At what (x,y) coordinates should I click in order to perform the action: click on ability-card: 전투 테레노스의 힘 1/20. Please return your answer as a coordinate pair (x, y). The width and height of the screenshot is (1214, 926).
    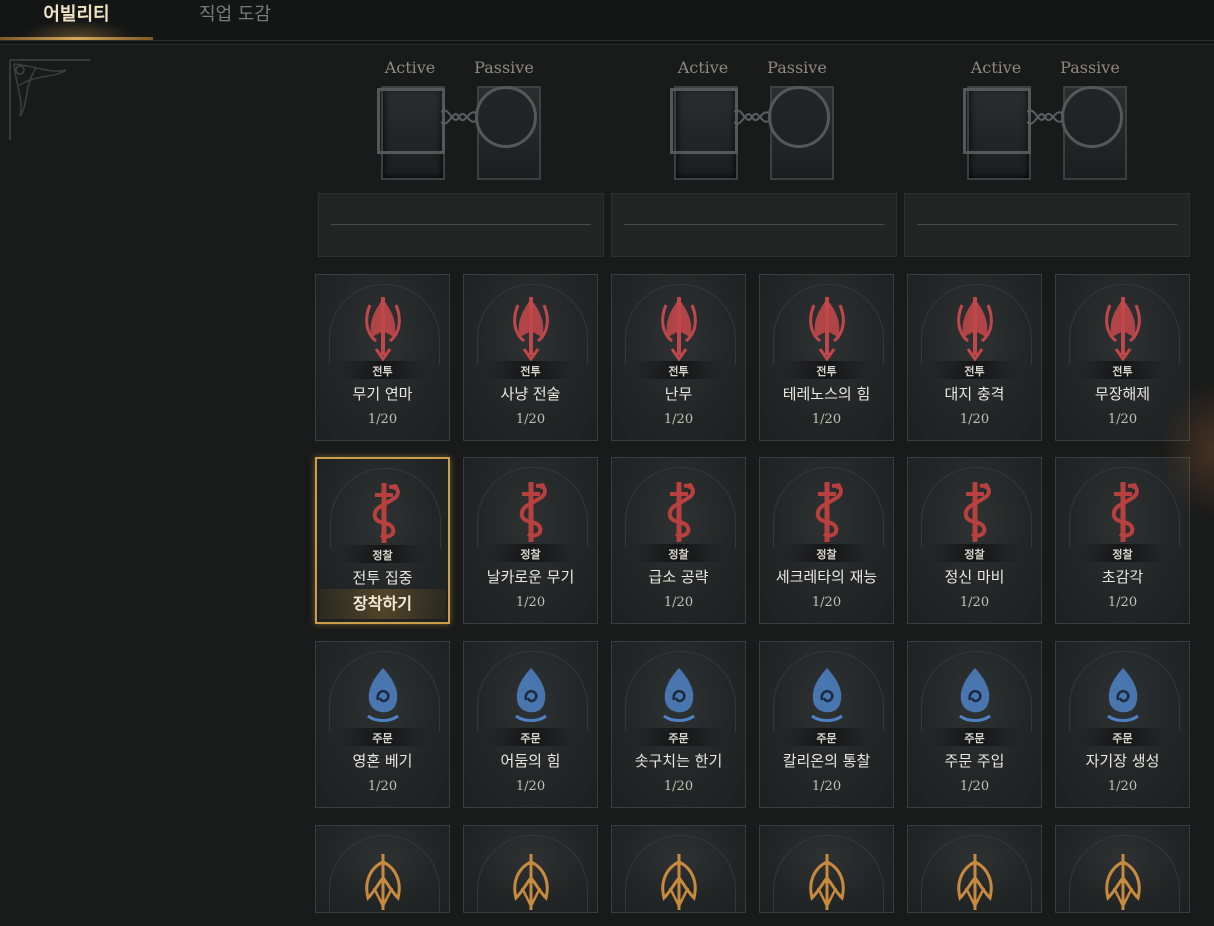
    Looking at the image, I should click on (826, 357).